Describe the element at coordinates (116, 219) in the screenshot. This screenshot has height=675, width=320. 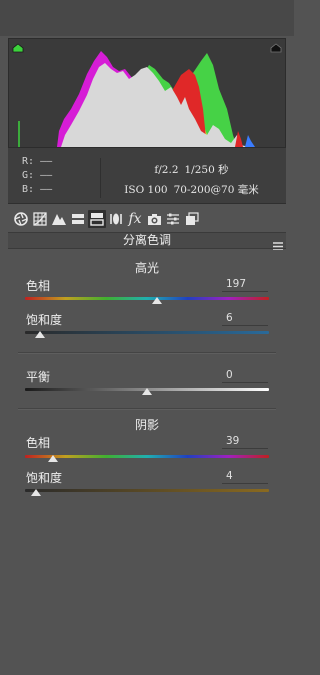
I see `lens-corrections-icon` at that location.